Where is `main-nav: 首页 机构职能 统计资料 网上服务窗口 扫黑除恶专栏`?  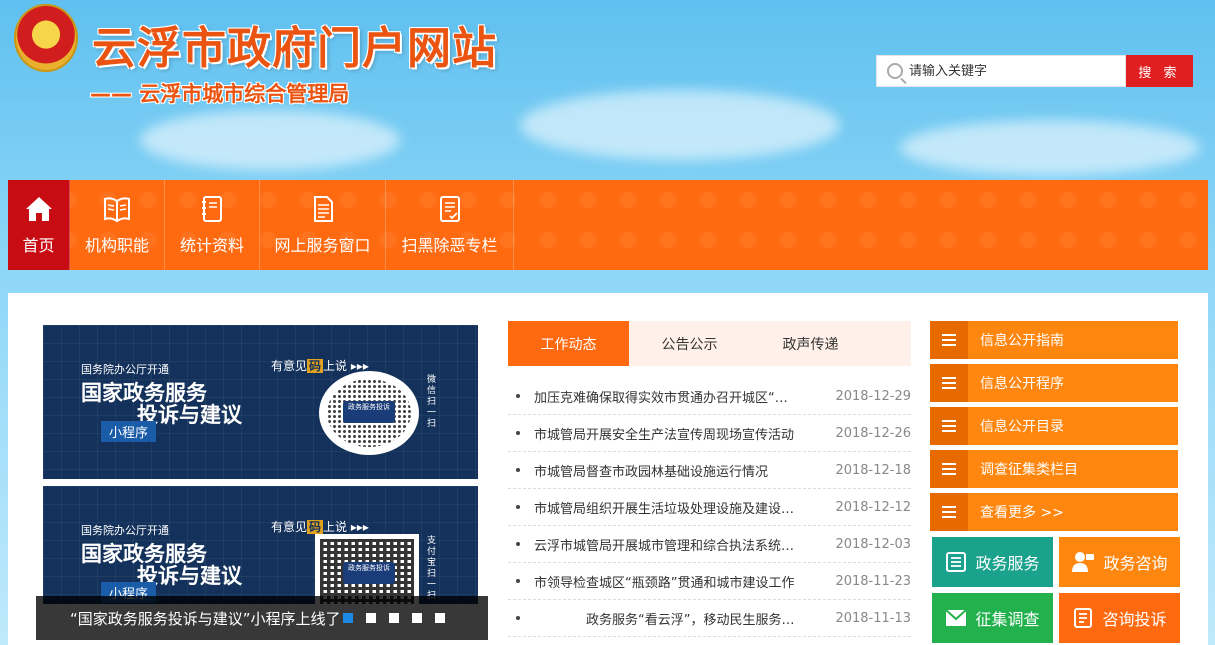
main-nav: 首页 机构职能 统计资料 网上服务窗口 扫黑除恶专栏 is located at coordinates (608, 225).